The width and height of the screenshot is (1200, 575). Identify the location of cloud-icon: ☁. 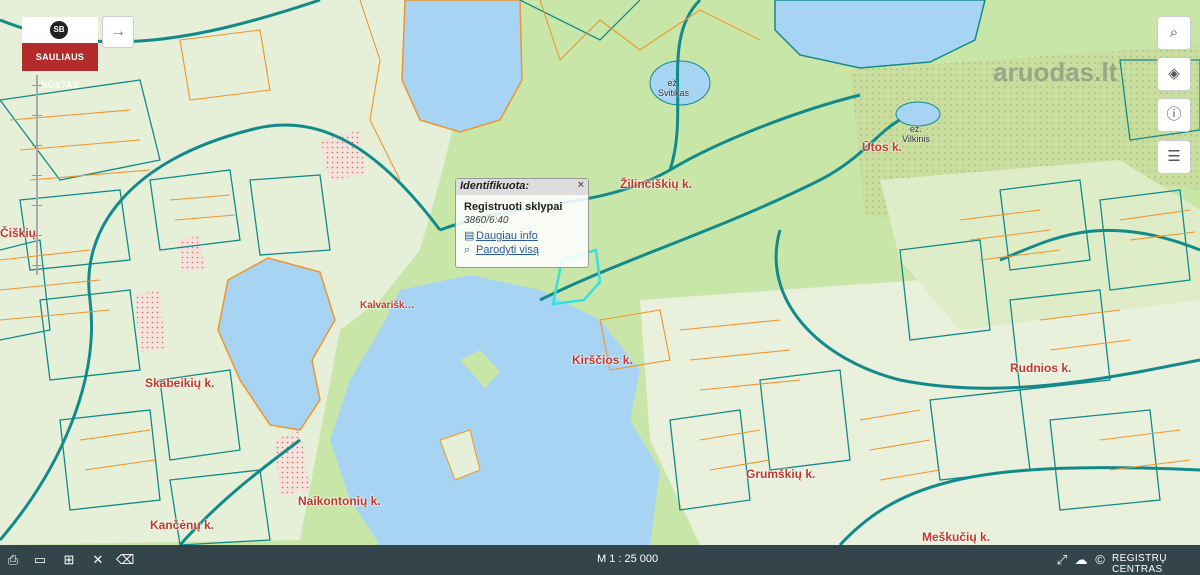
(1081, 559).